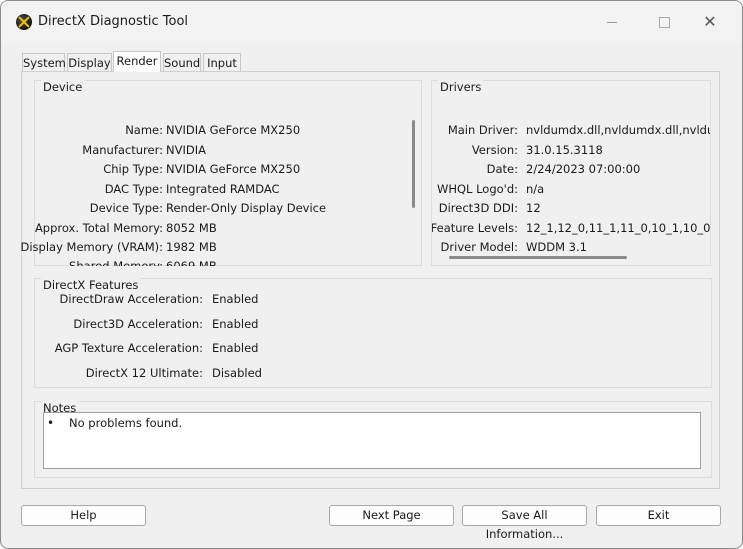  I want to click on driver-label: Feature Levels:, so click(475, 228).